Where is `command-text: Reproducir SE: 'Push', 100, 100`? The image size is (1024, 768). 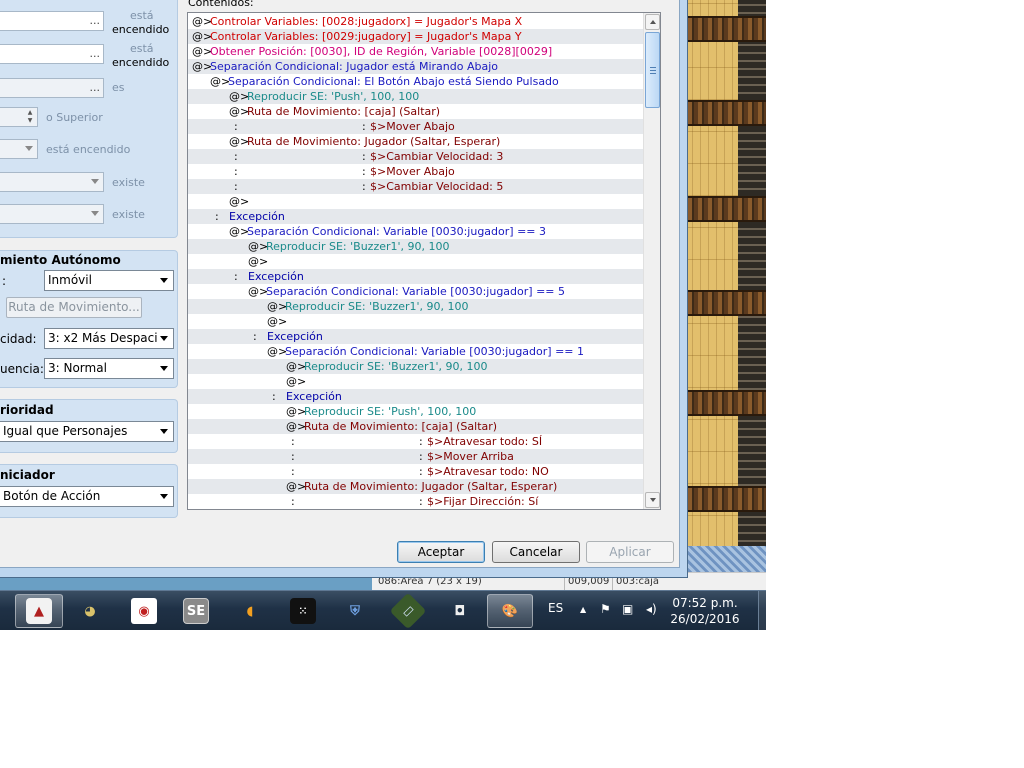
command-text: Reproducir SE: 'Push', 100, 100 is located at coordinates (333, 96).